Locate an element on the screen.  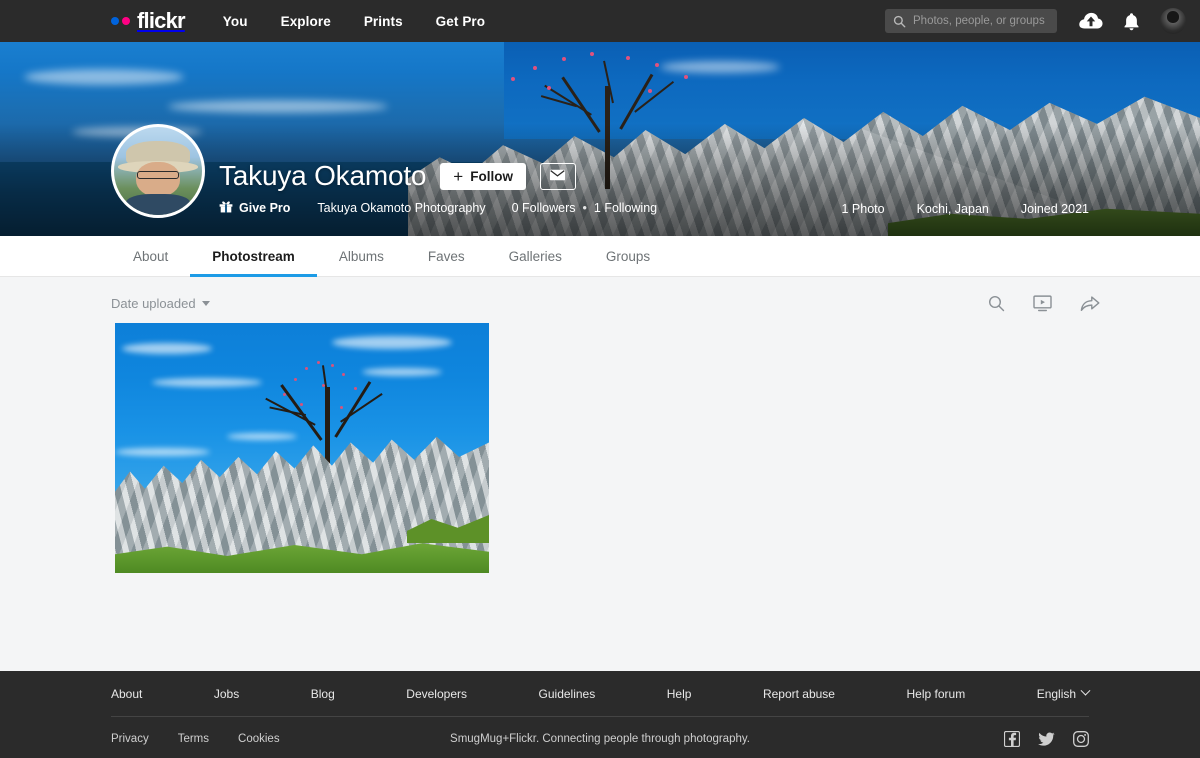
cloud-upload-icon is located at coordinates (1091, 21).